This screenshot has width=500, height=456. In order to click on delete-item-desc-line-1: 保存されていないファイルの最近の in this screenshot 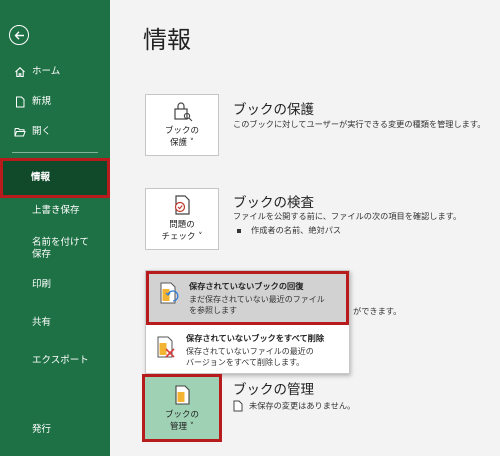, I will do `click(250, 351)`.